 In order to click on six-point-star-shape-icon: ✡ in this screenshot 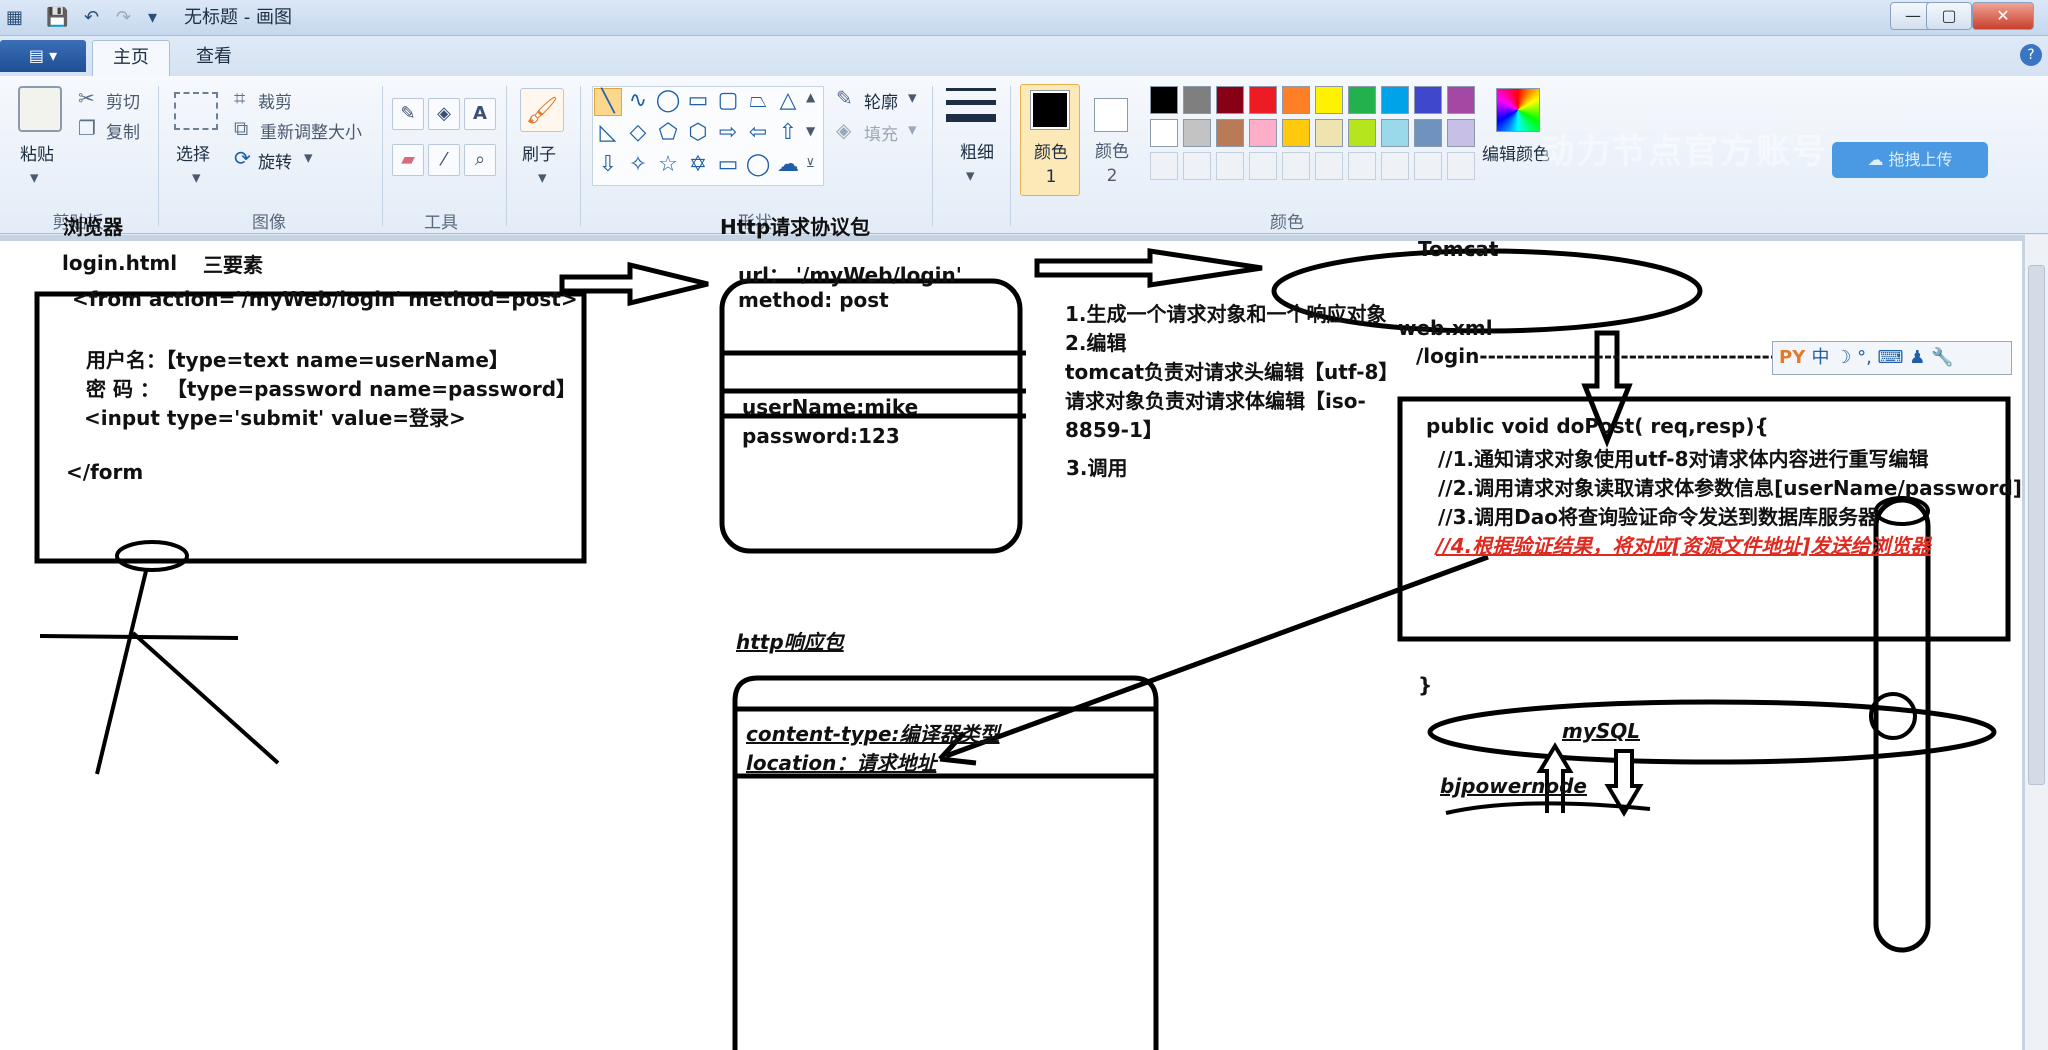, I will do `click(698, 166)`.